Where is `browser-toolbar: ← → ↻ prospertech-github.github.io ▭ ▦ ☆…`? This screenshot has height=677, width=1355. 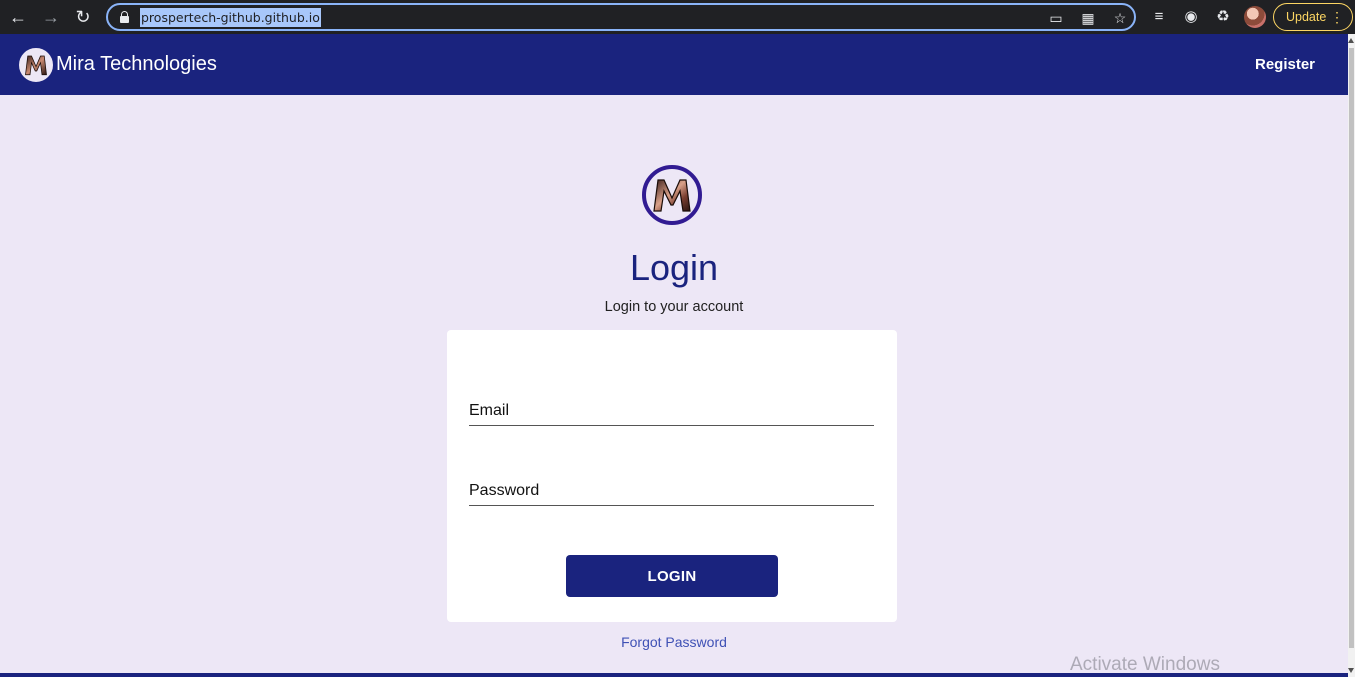
browser-toolbar: ← → ↻ prospertech-github.github.io ▭ ▦ ☆… is located at coordinates (677, 17).